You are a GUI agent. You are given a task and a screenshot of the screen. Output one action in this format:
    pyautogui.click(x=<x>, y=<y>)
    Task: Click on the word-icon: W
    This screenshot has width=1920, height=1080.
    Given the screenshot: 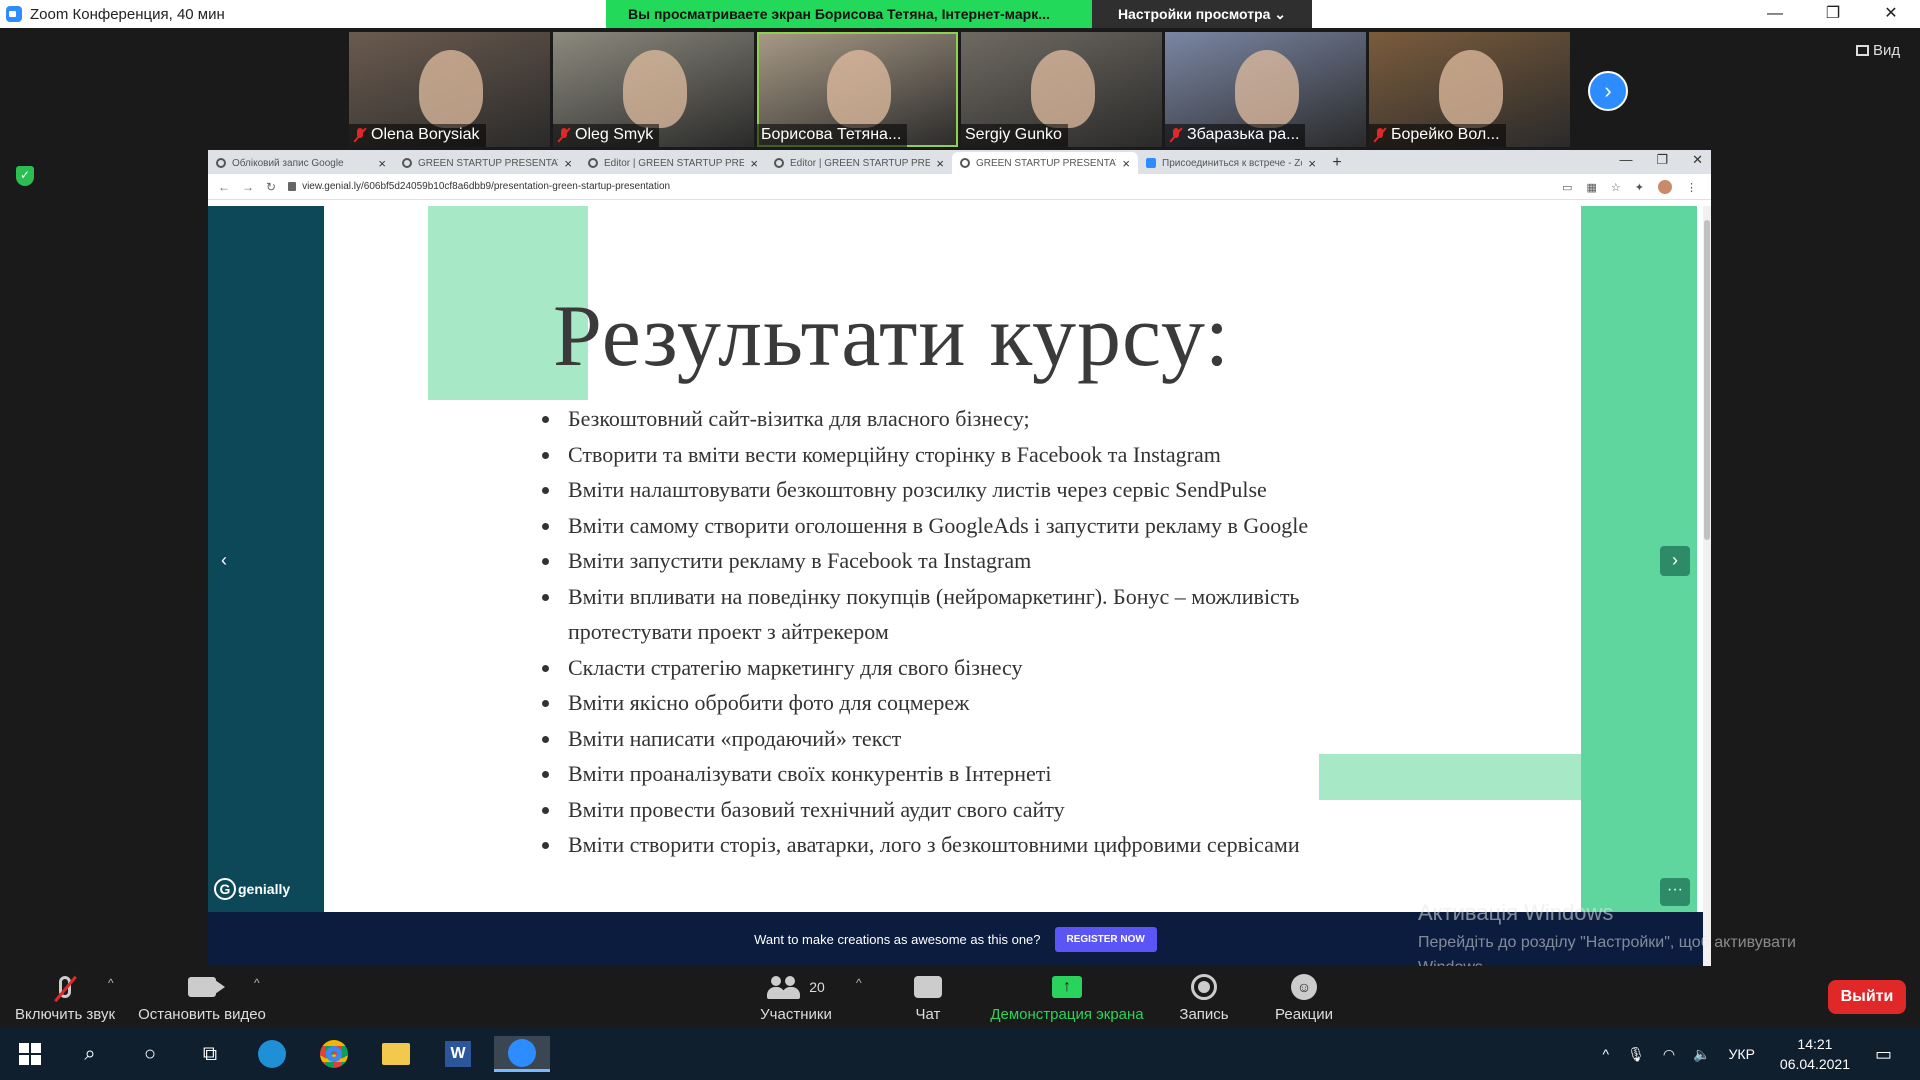 What is the action you would take?
    pyautogui.click(x=458, y=1054)
    